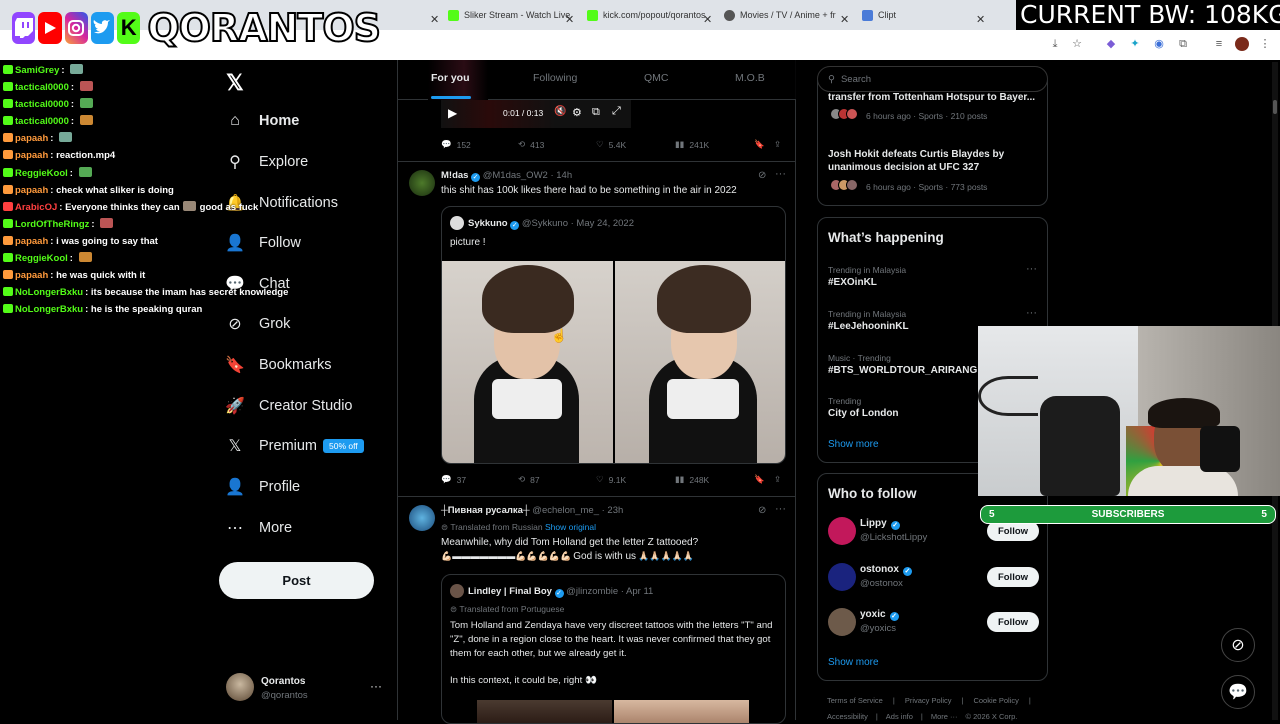 The image size is (1280, 724). What do you see at coordinates (529, 479) in the screenshot?
I see `repost-button: ⟲ 87` at bounding box center [529, 479].